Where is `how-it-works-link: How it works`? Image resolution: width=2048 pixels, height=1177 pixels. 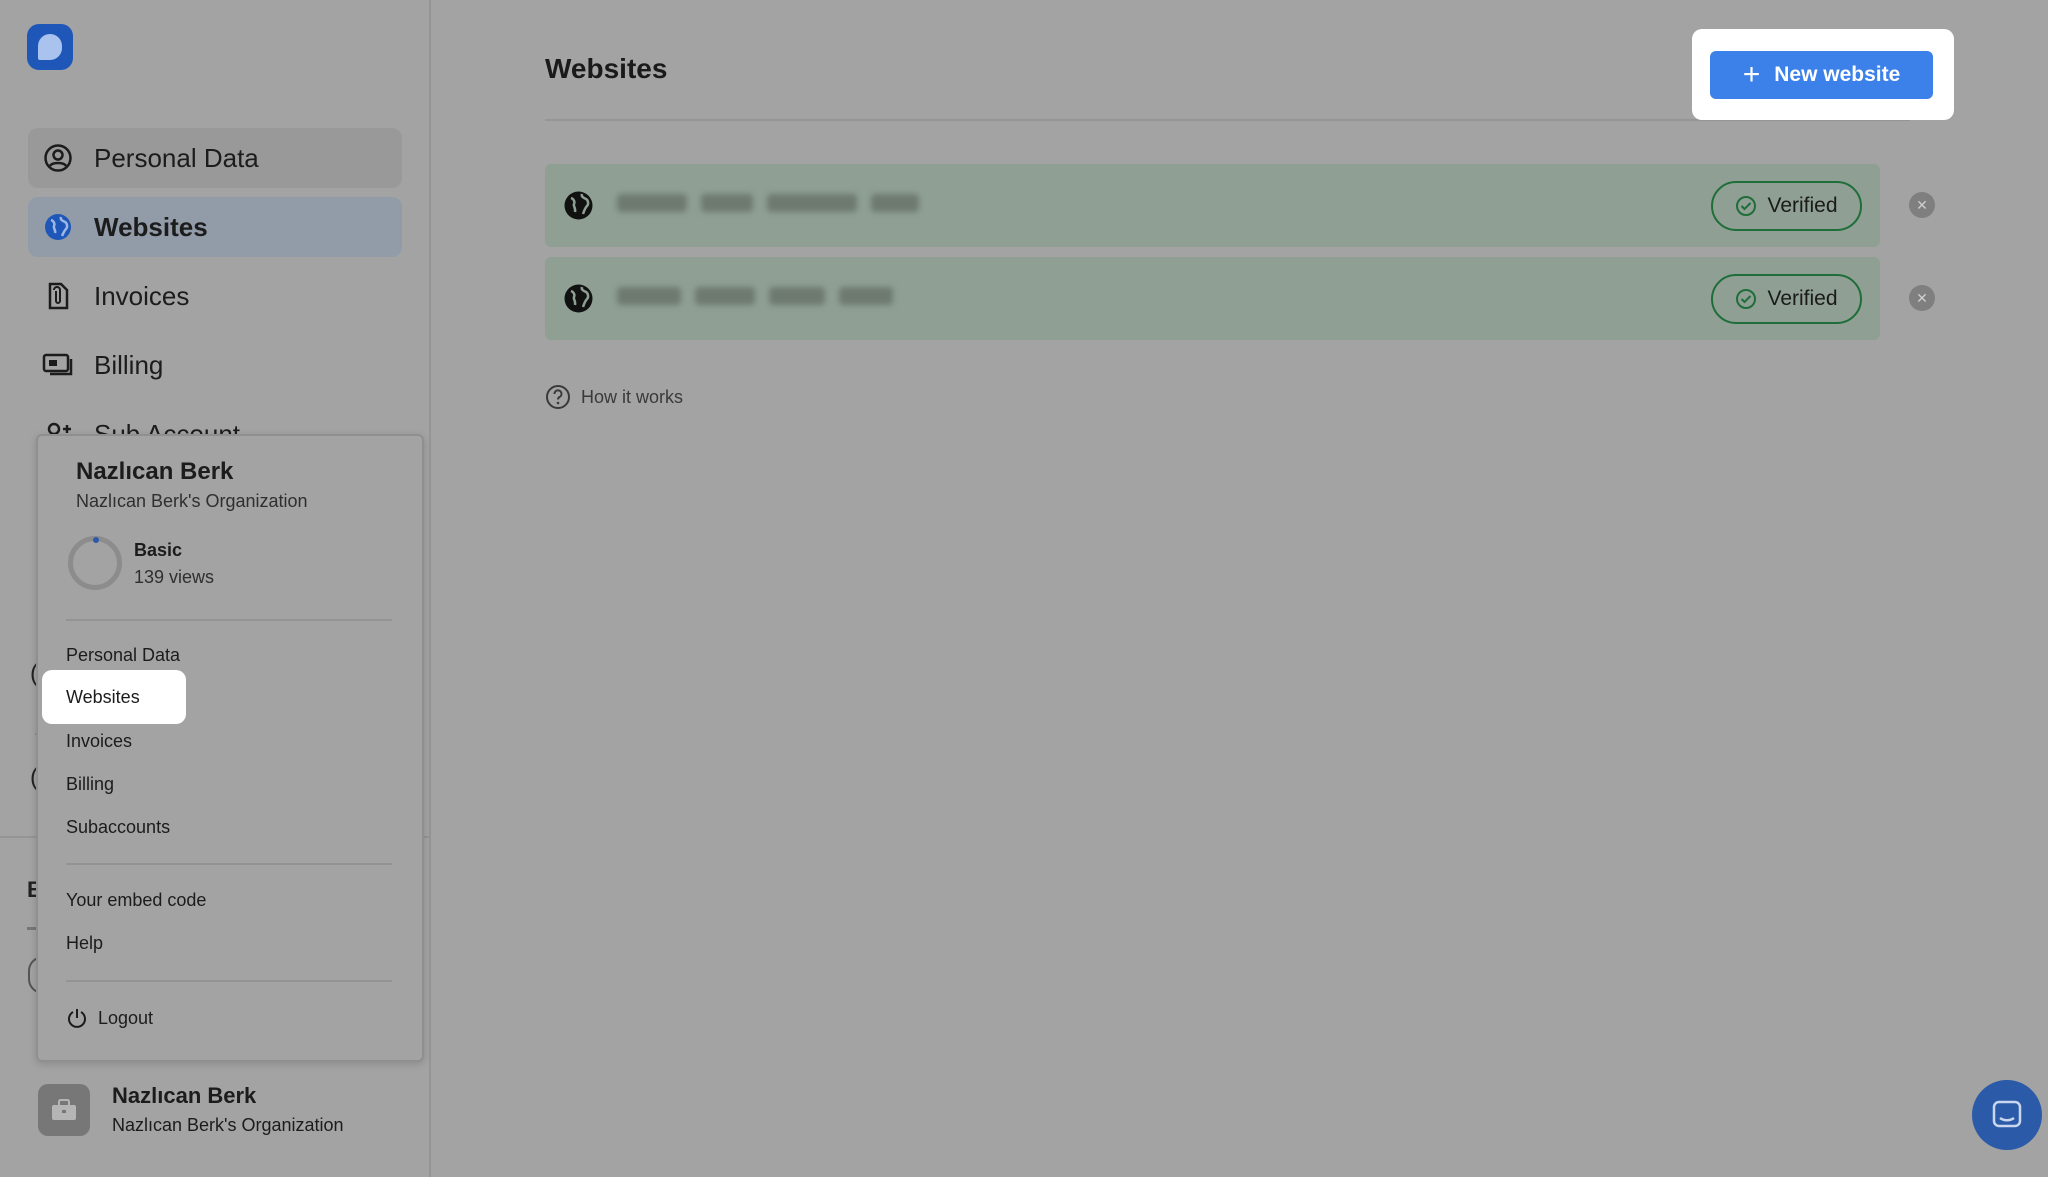
how-it-works-link: How it works is located at coordinates (614, 397).